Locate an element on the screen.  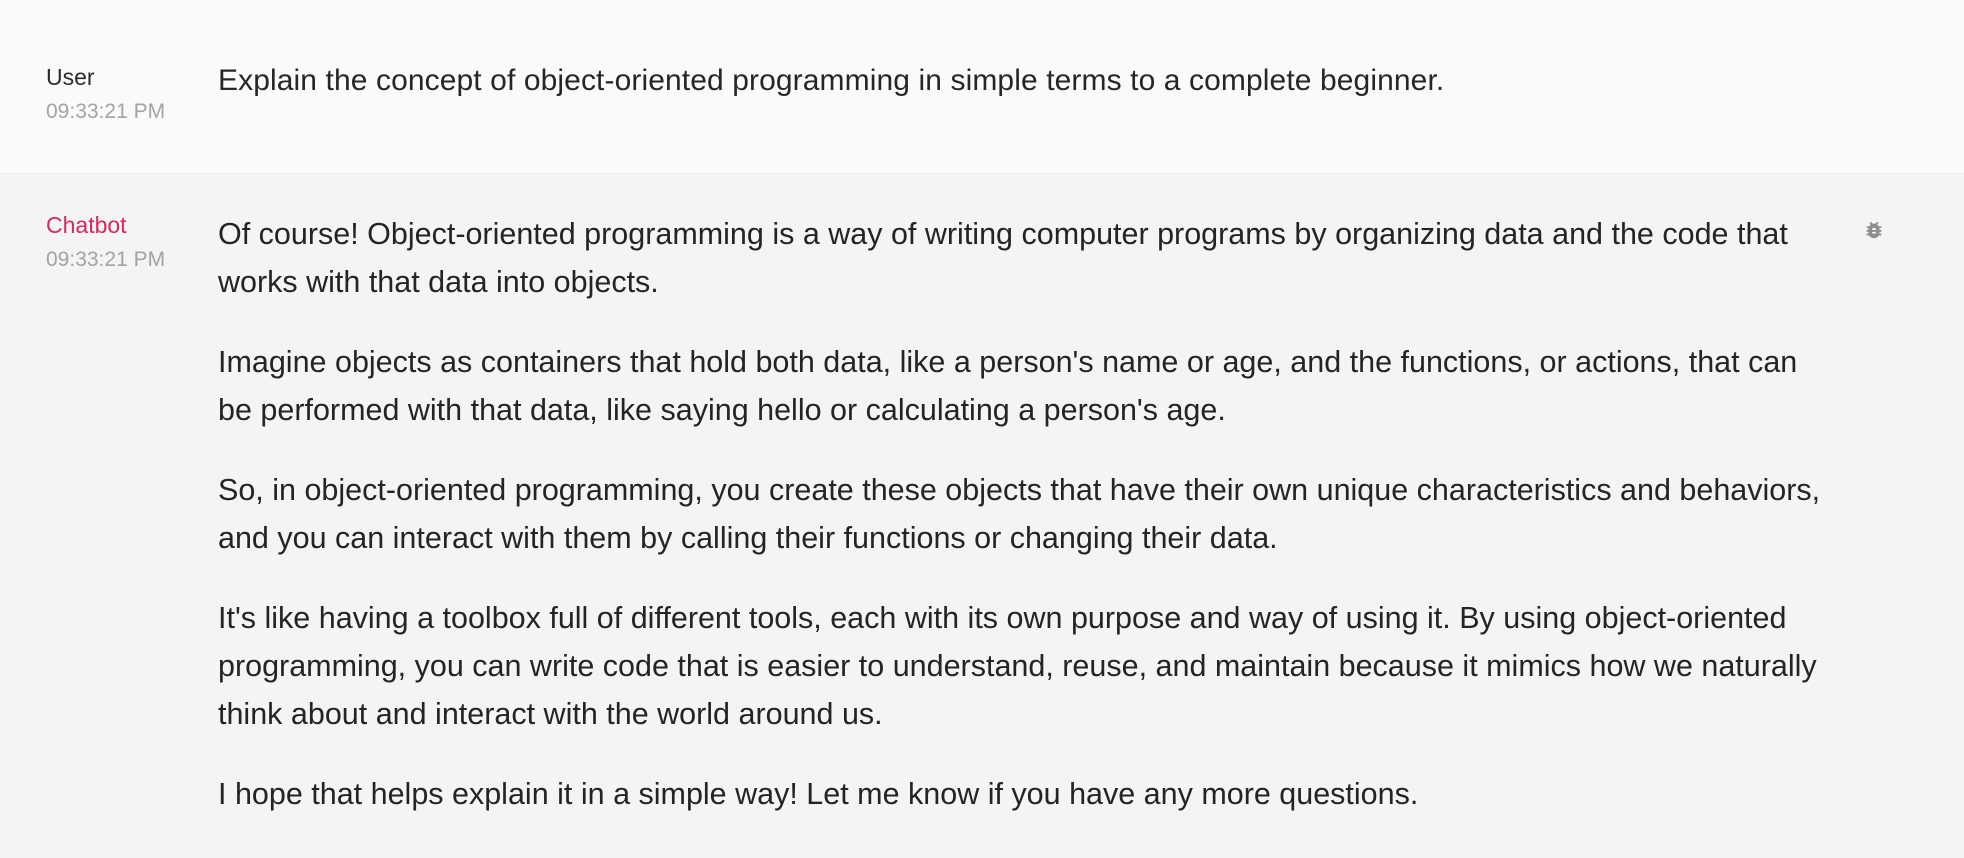
author-name: User is located at coordinates (70, 77).